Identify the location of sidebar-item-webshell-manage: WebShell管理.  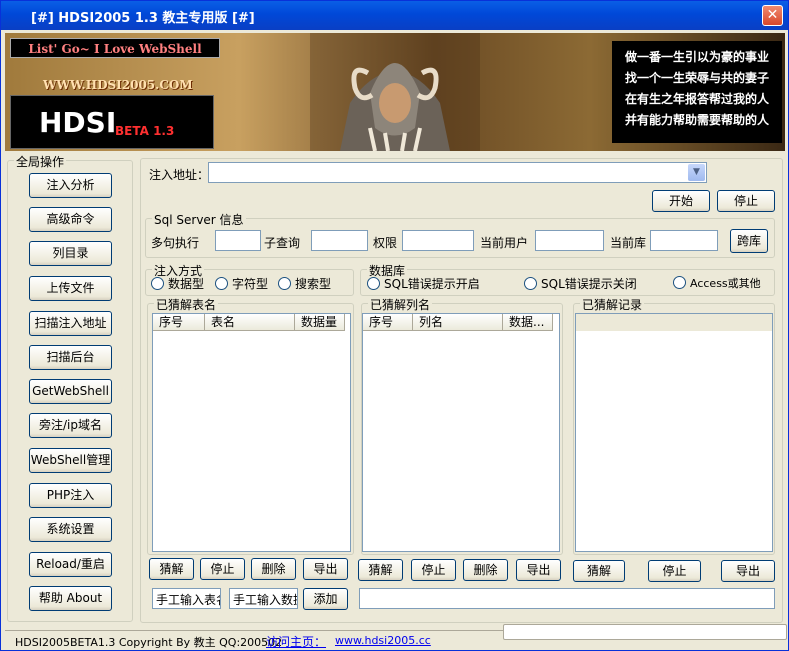
(70, 460).